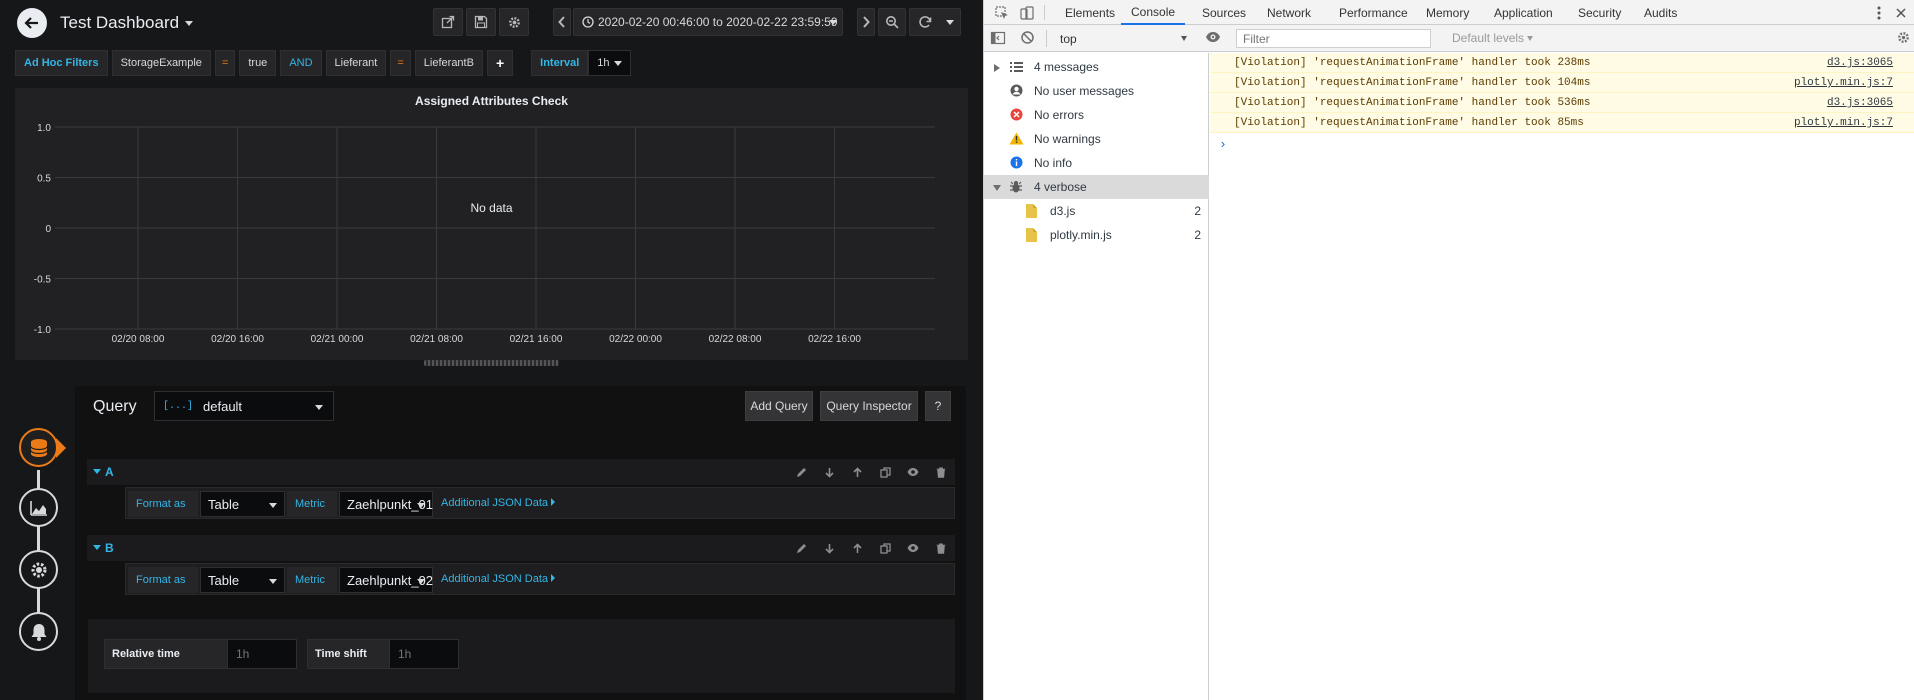 The image size is (1914, 700). I want to click on refresh-button, so click(935, 22).